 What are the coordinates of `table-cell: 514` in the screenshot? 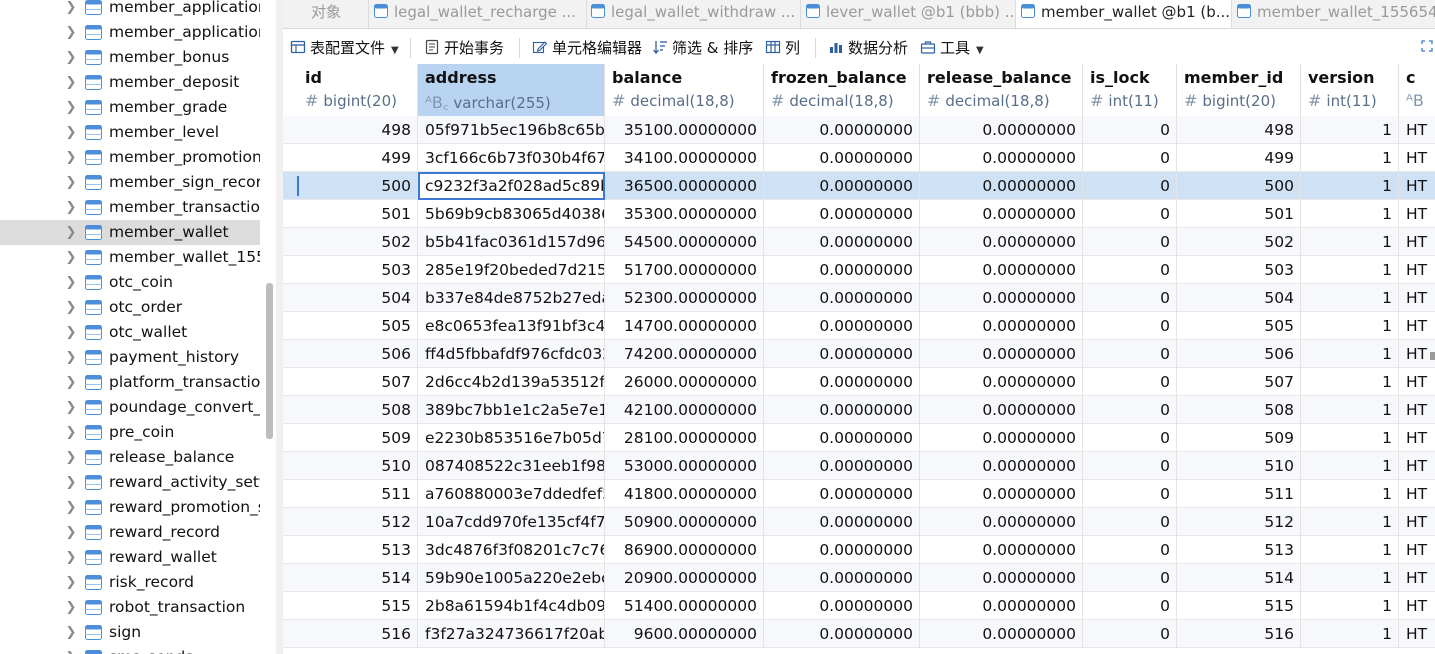 It's located at (358, 578).